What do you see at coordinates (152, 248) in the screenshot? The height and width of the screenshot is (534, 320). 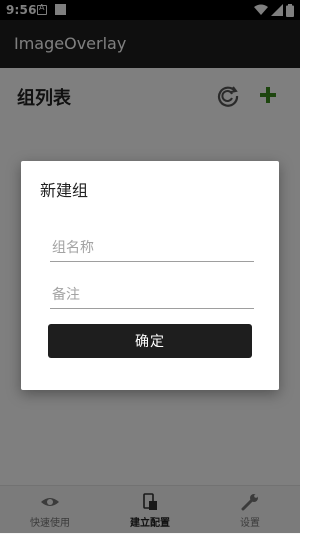 I see `group-name-input` at bounding box center [152, 248].